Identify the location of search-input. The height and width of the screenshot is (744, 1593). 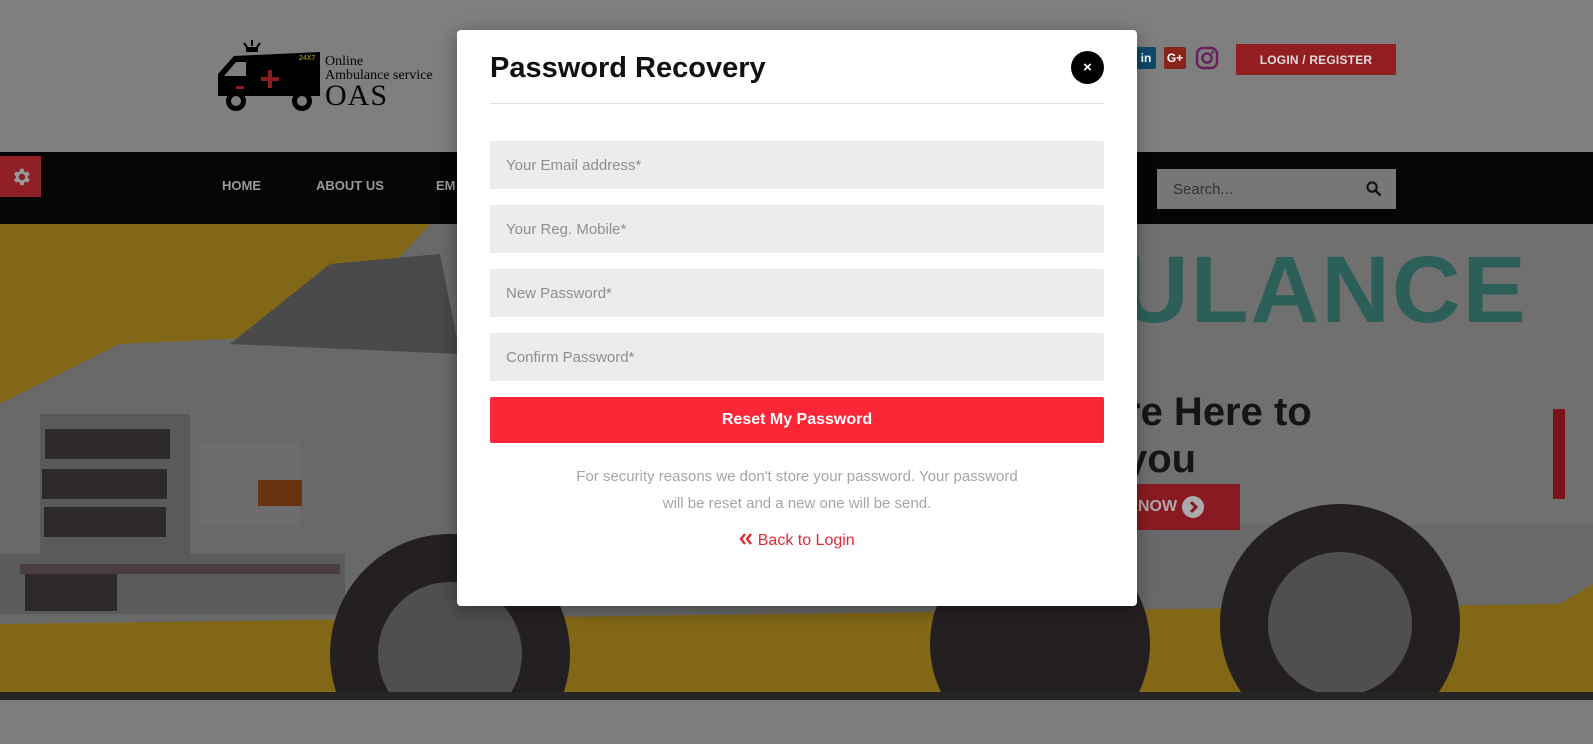
(1257, 189).